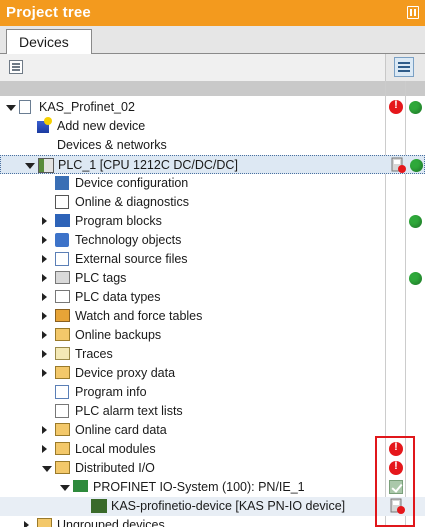 The image size is (425, 527). What do you see at coordinates (62, 372) in the screenshot?
I see `proxy-icon` at bounding box center [62, 372].